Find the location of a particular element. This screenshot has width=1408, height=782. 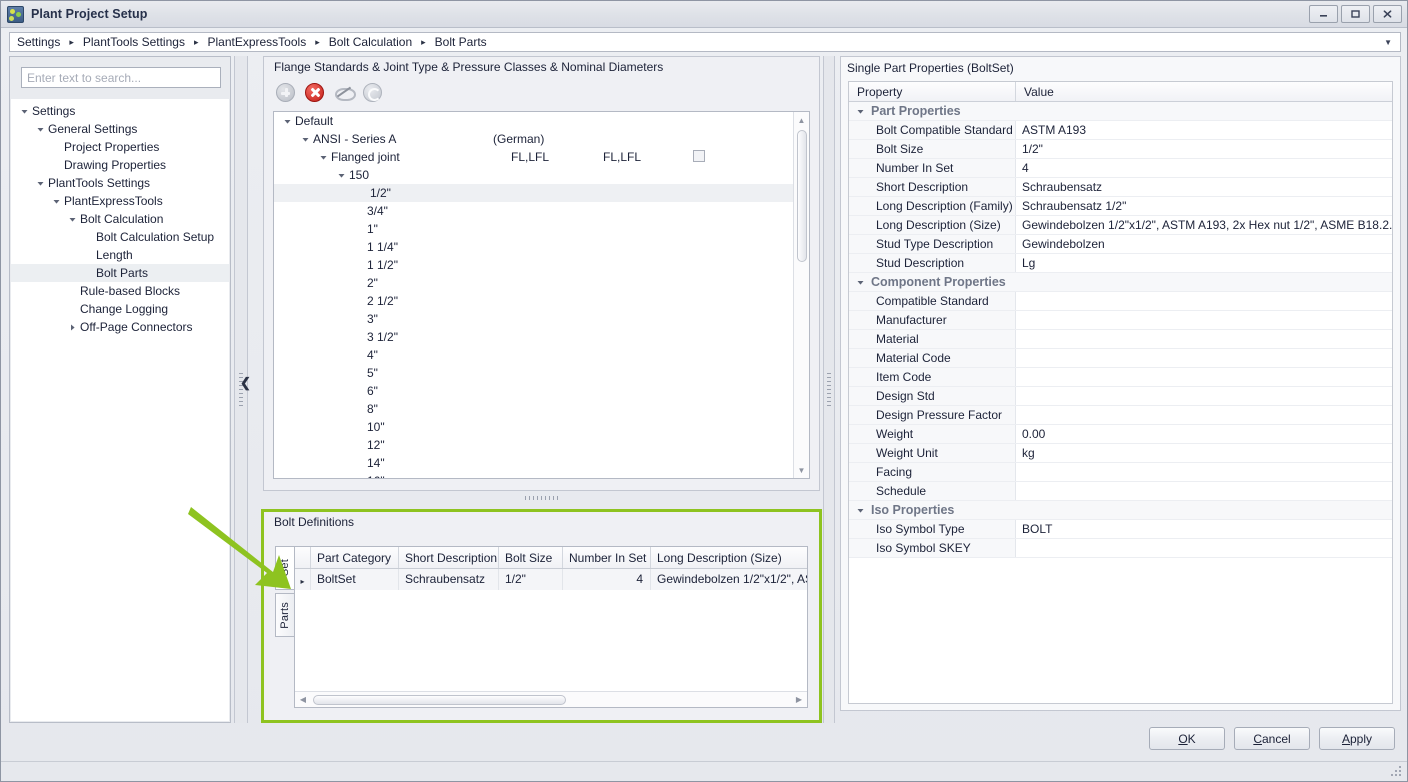

flange-tree-row: 12" is located at coordinates (541, 445).